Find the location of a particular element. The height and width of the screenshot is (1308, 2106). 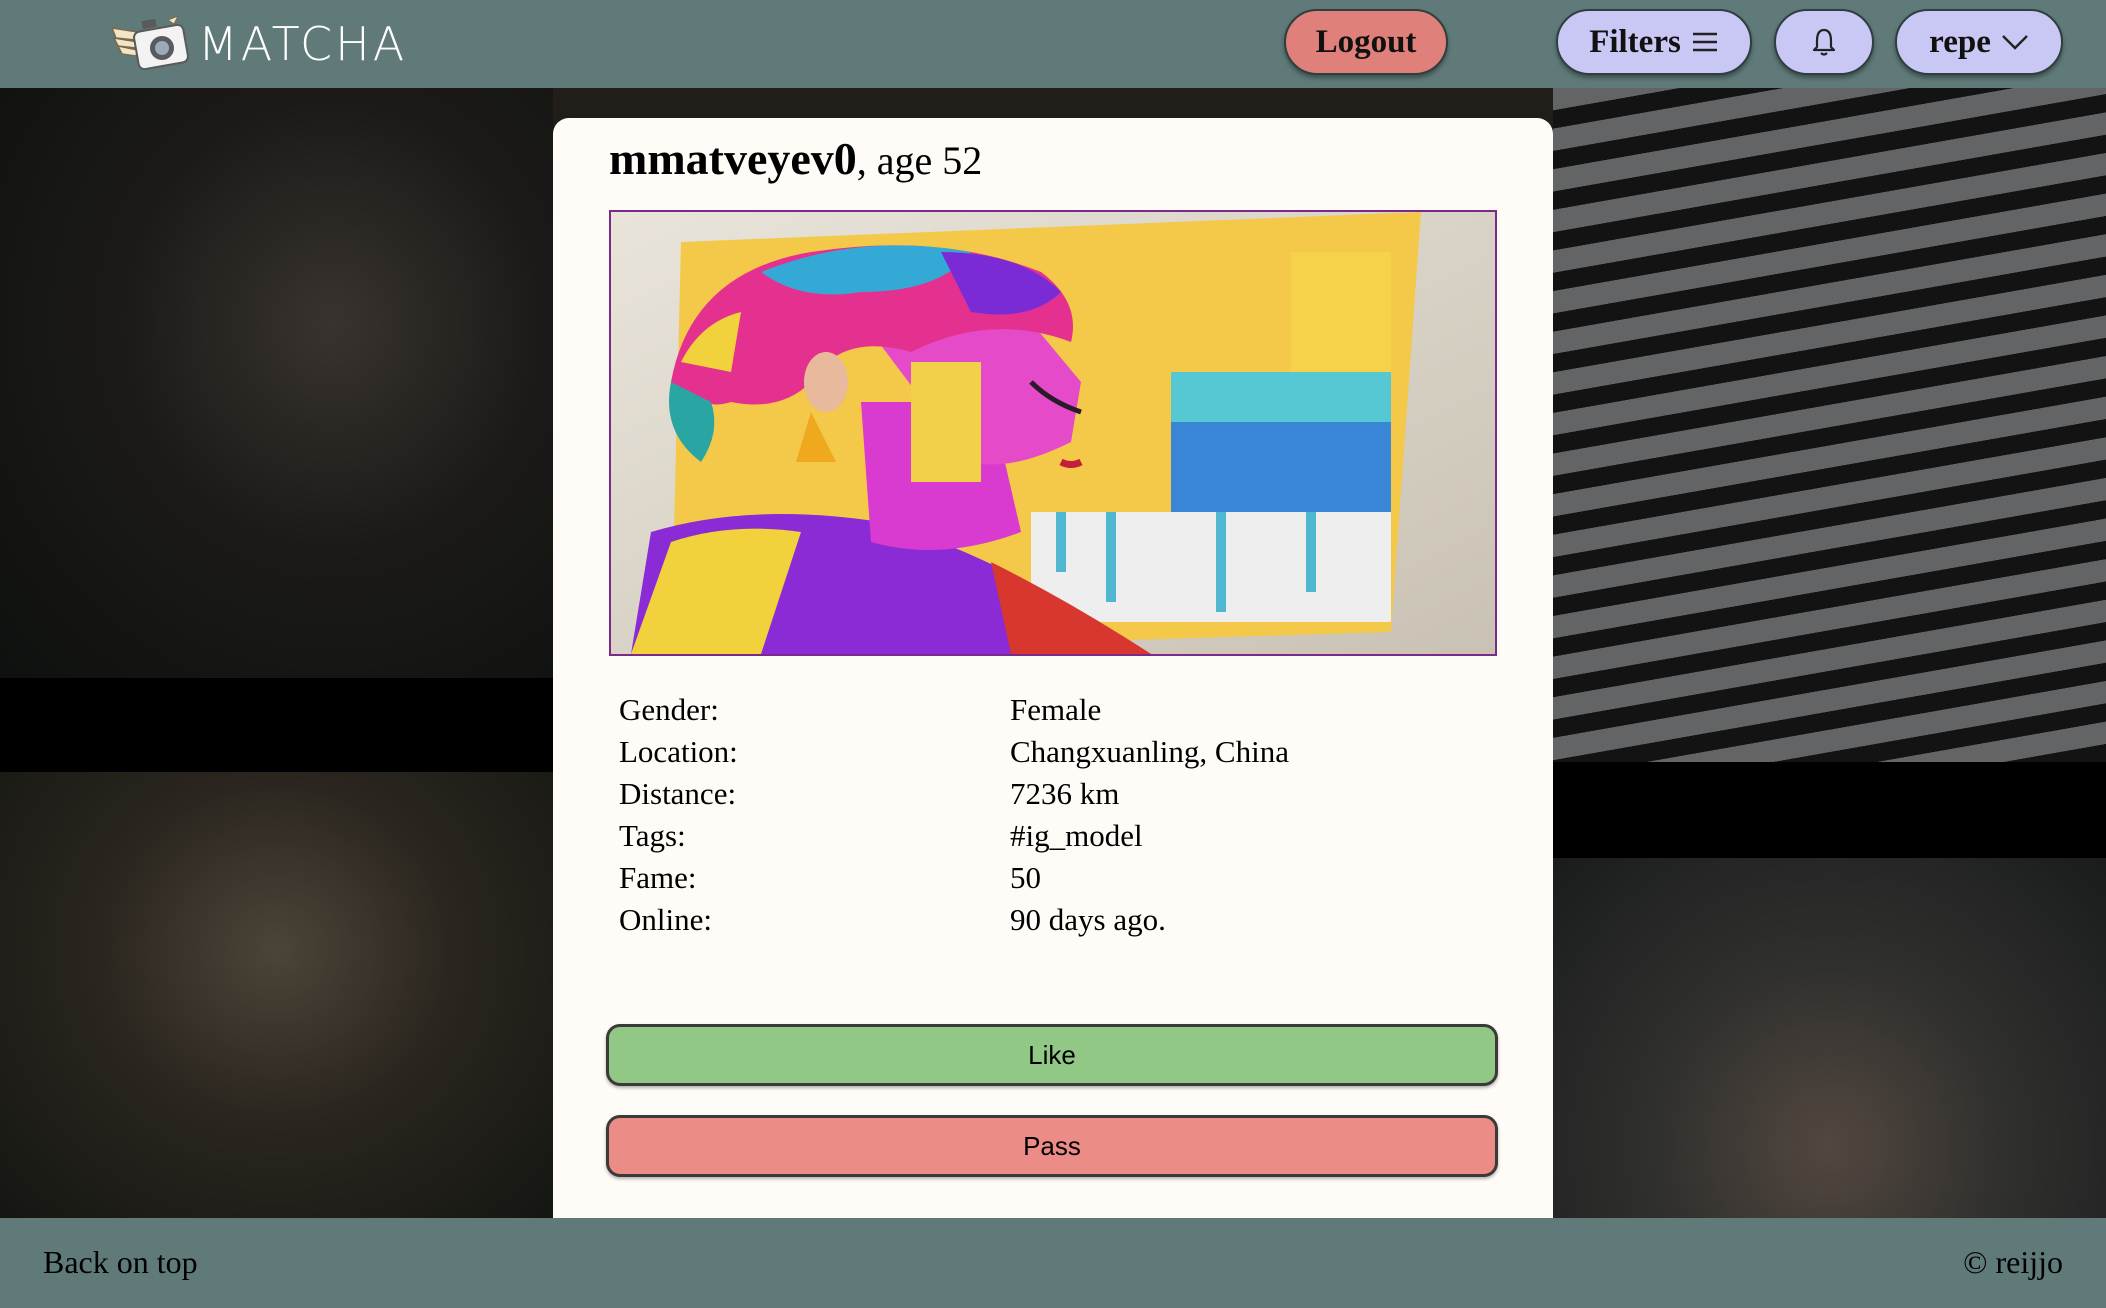

user-menu-label: repe is located at coordinates (1960, 41).